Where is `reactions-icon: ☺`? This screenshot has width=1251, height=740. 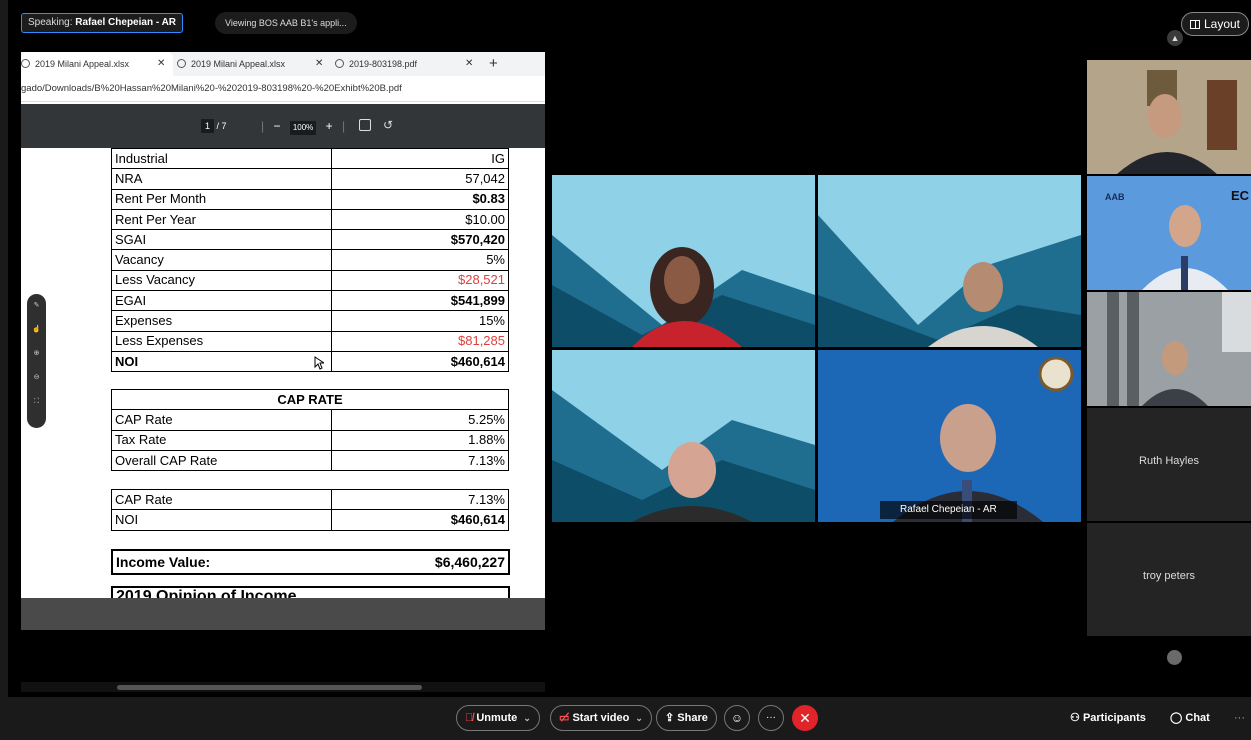
reactions-icon: ☺ is located at coordinates (737, 718).